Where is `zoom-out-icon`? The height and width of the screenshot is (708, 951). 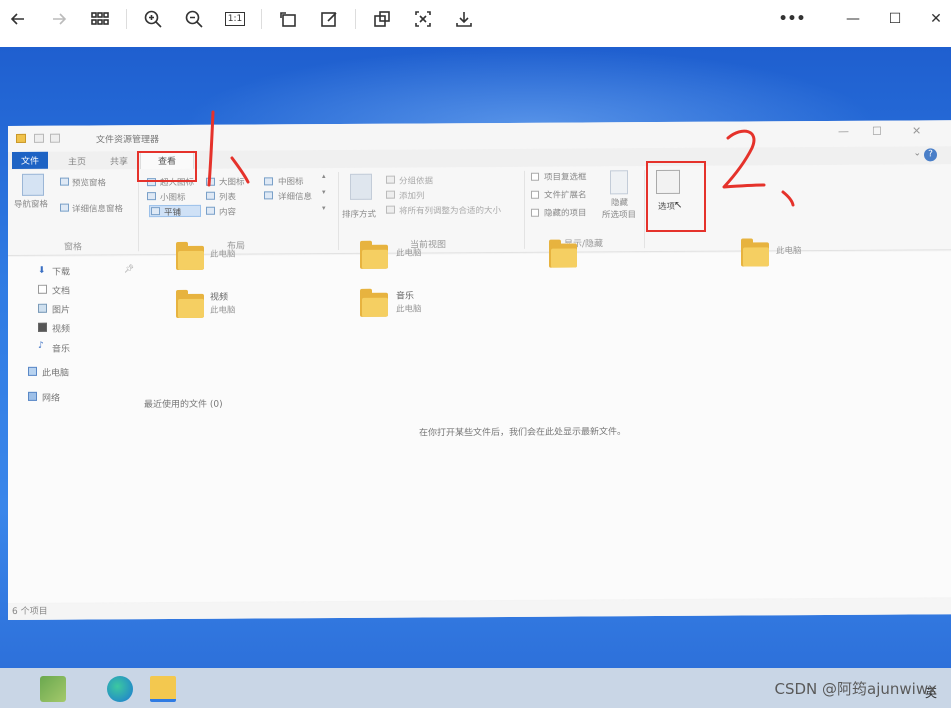
zoom-out-icon is located at coordinates (194, 19).